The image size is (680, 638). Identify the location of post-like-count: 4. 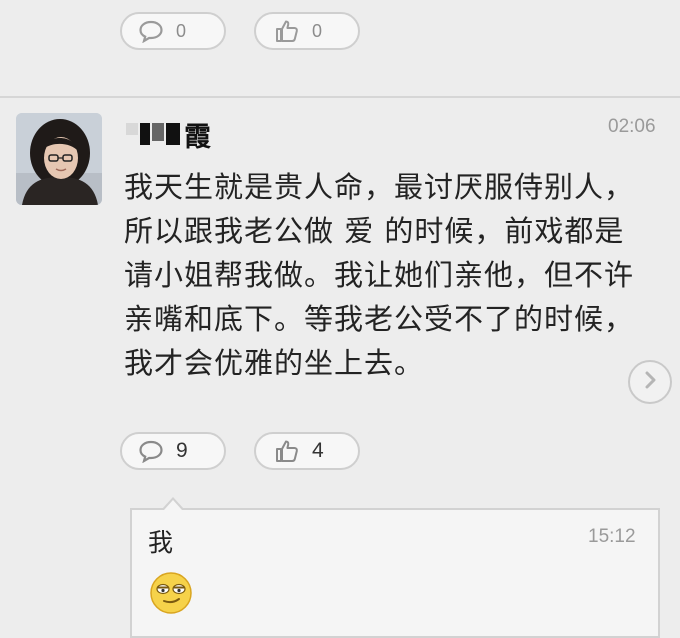
(318, 450).